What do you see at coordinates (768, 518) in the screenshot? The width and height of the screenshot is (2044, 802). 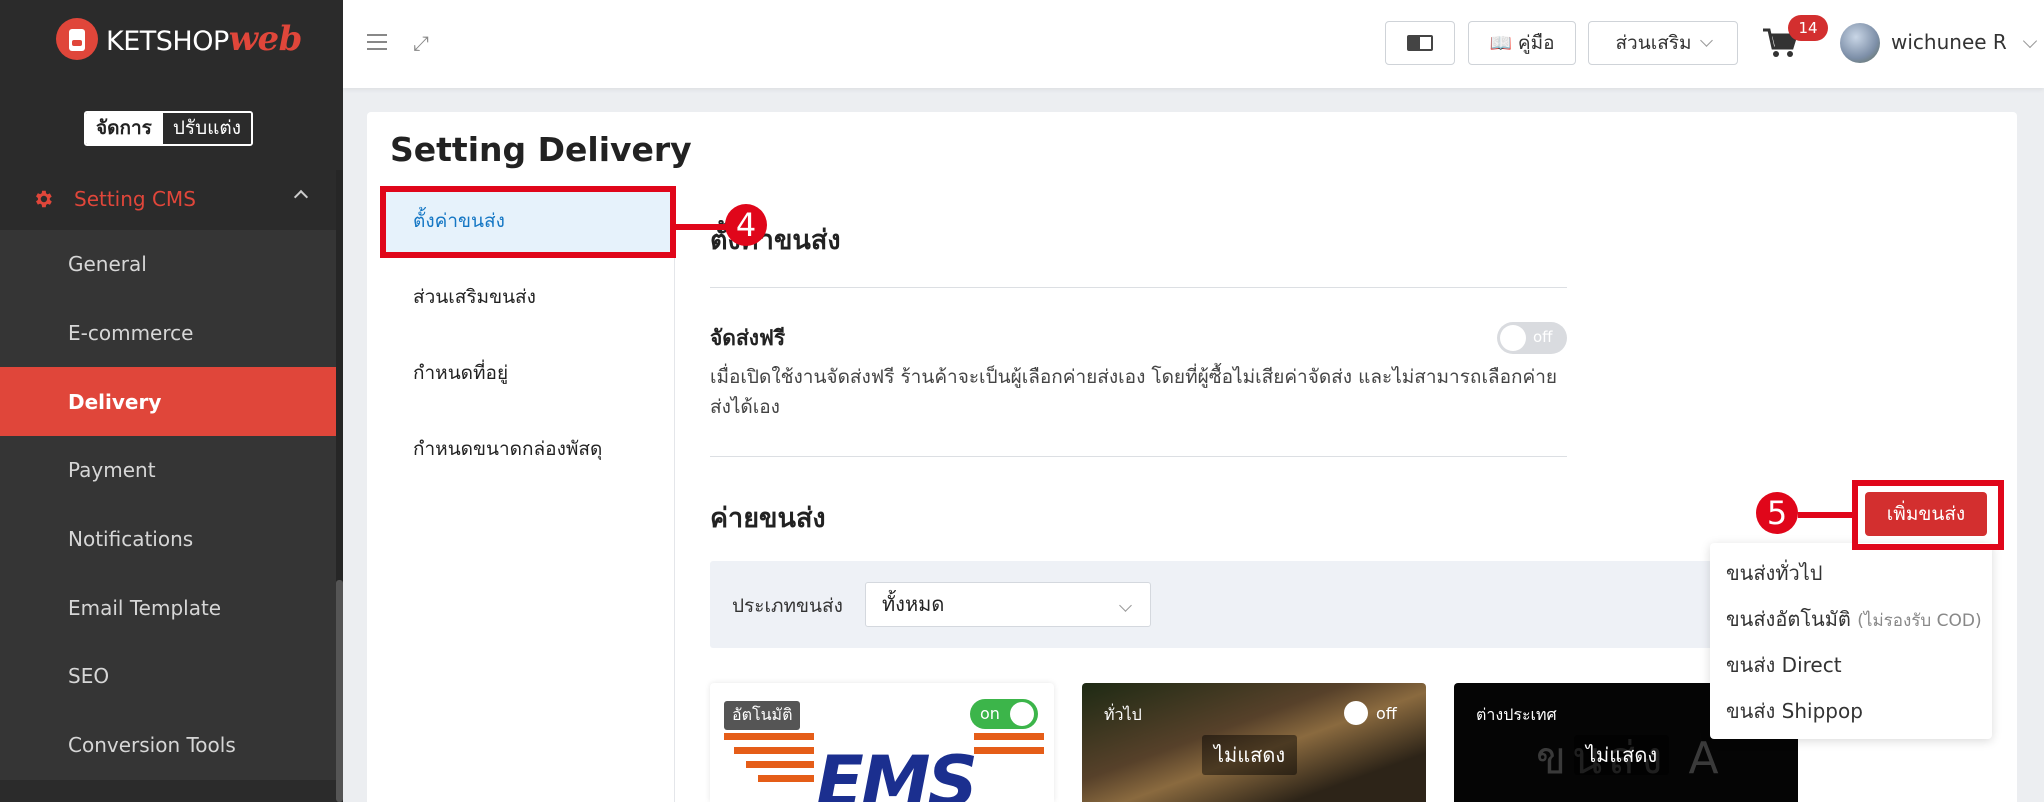 I see `carriers-title: ค่ายขนส่ง` at bounding box center [768, 518].